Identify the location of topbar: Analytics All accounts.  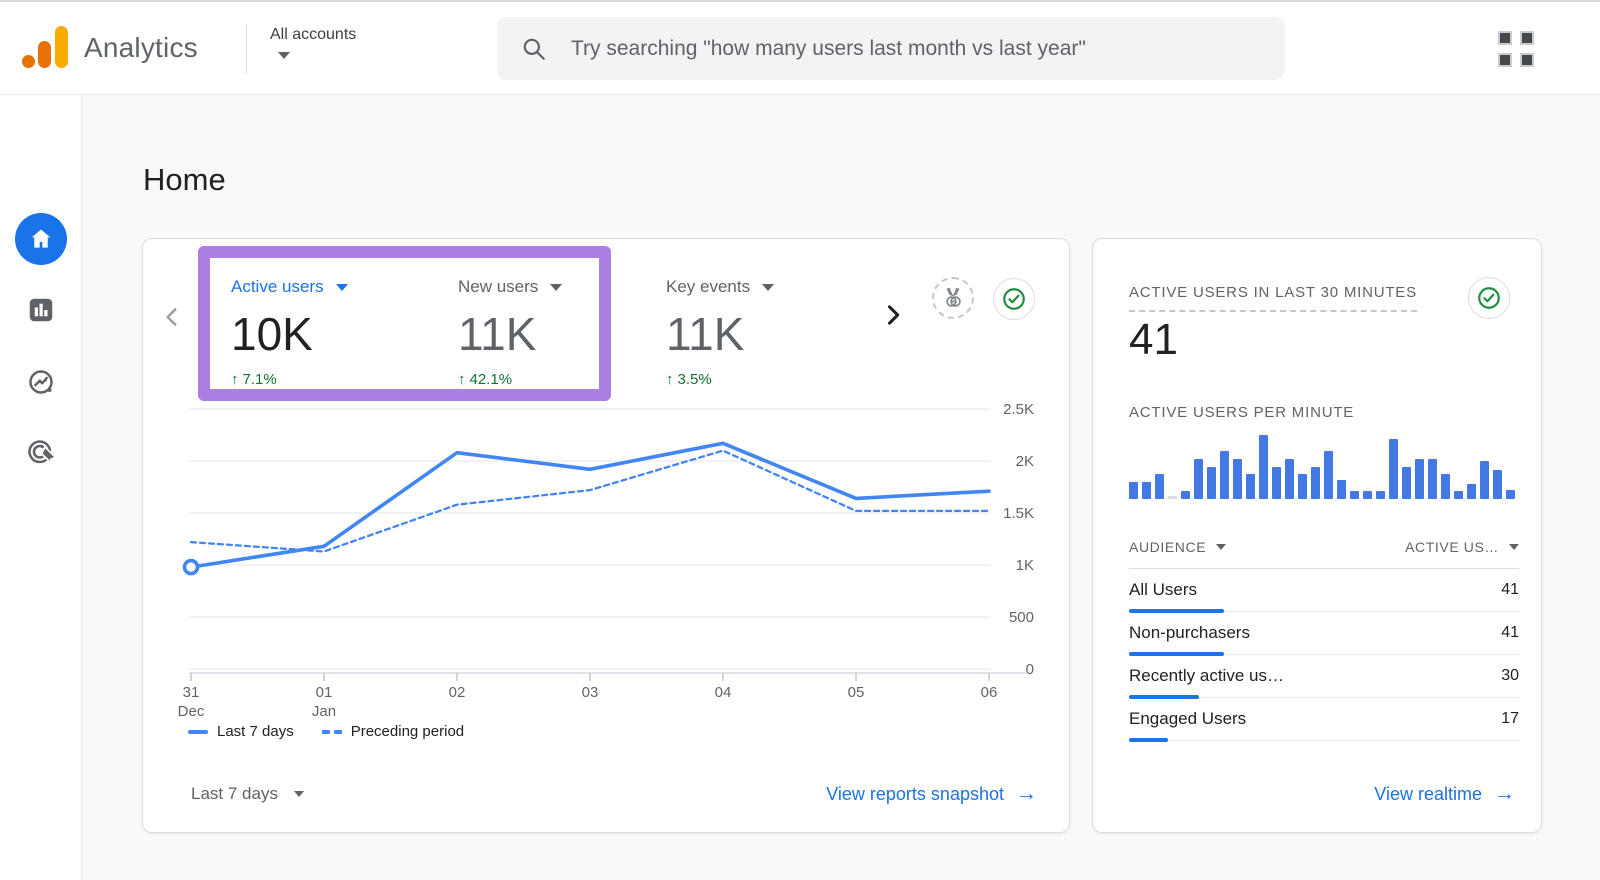
(800, 47).